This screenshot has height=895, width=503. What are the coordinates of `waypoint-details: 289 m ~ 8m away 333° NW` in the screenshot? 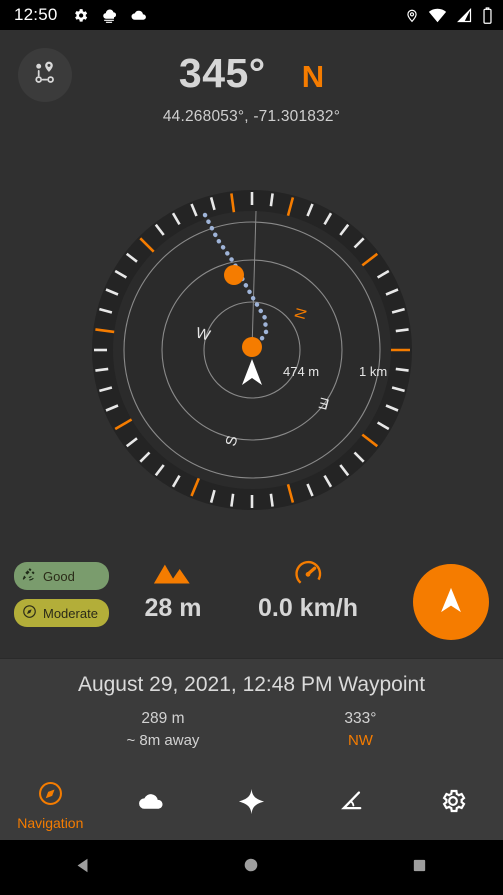 It's located at (251, 730).